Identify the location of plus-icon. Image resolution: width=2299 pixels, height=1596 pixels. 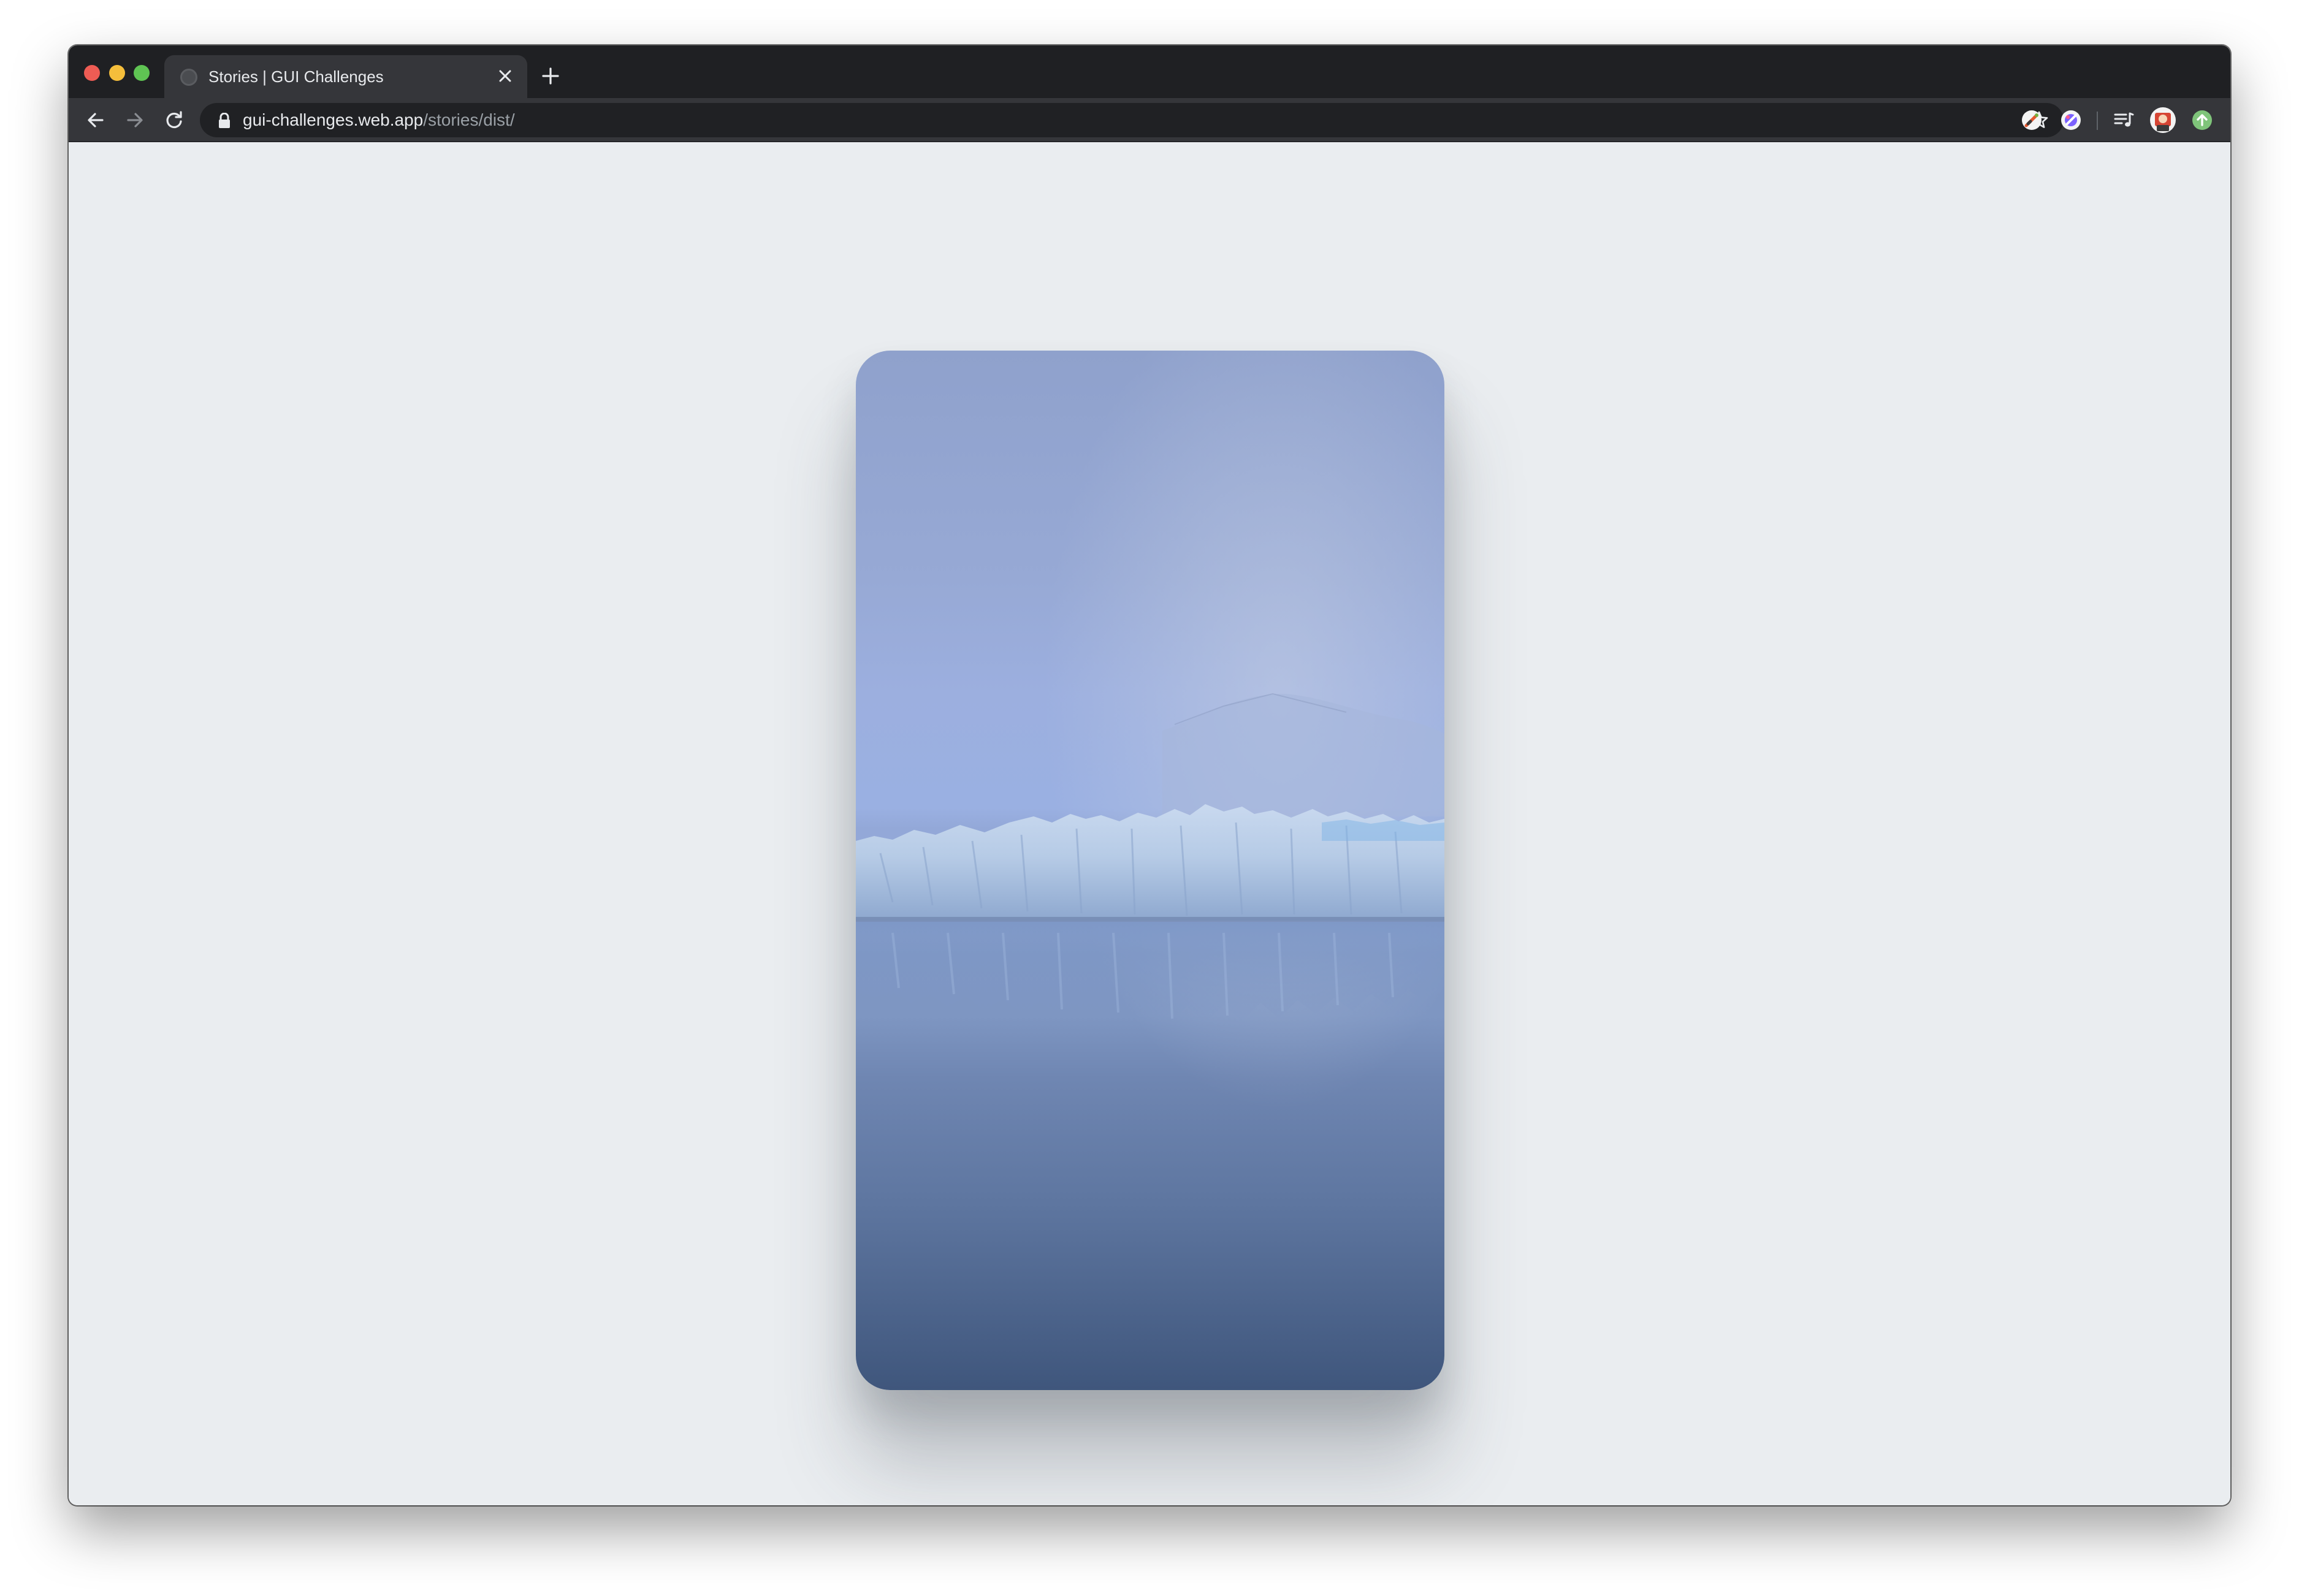
(550, 76).